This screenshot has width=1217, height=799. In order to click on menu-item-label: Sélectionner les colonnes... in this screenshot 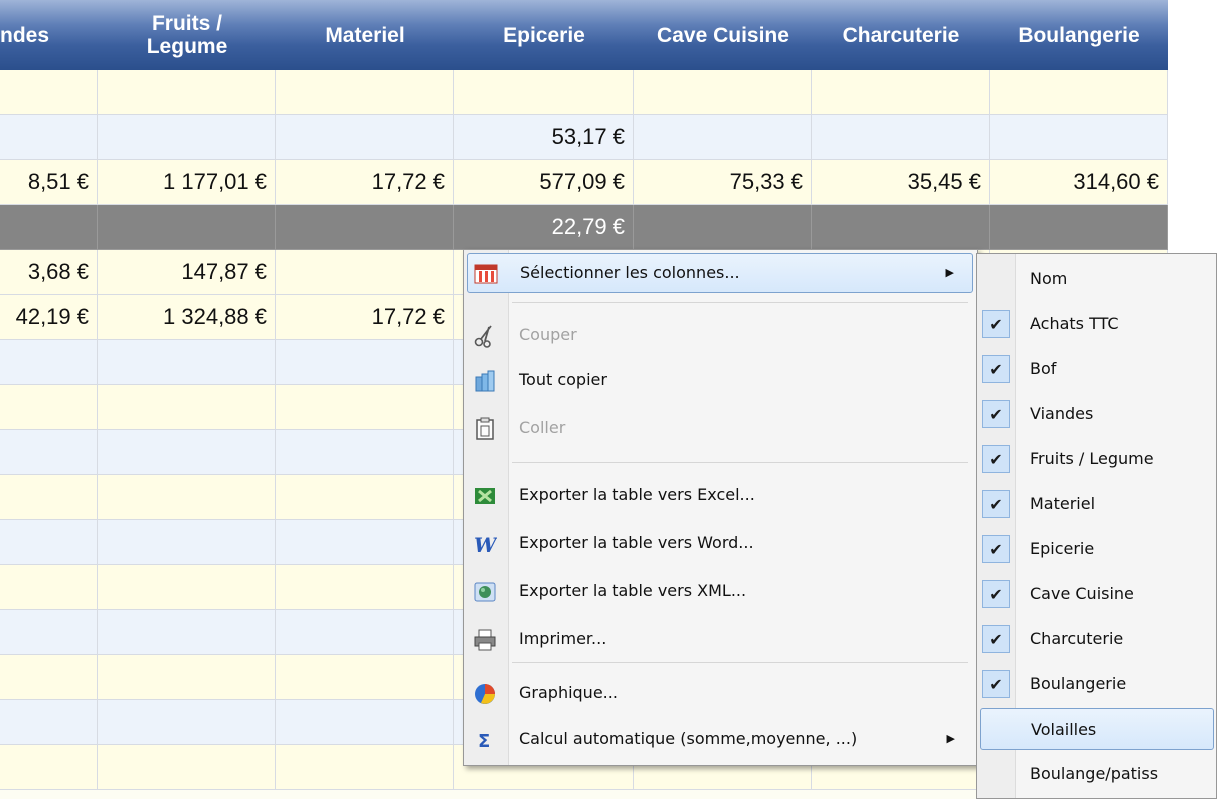, I will do `click(630, 272)`.